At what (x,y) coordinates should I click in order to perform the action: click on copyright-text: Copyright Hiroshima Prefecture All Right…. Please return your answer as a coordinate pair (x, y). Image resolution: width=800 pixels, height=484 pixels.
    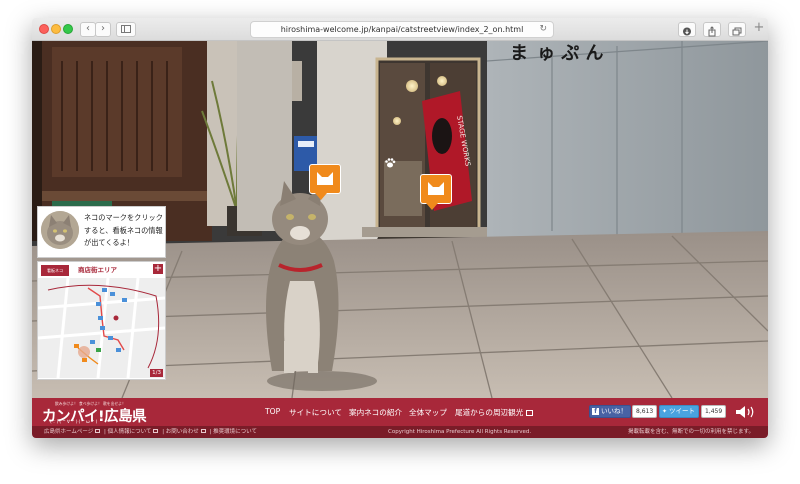
    Looking at the image, I should click on (460, 432).